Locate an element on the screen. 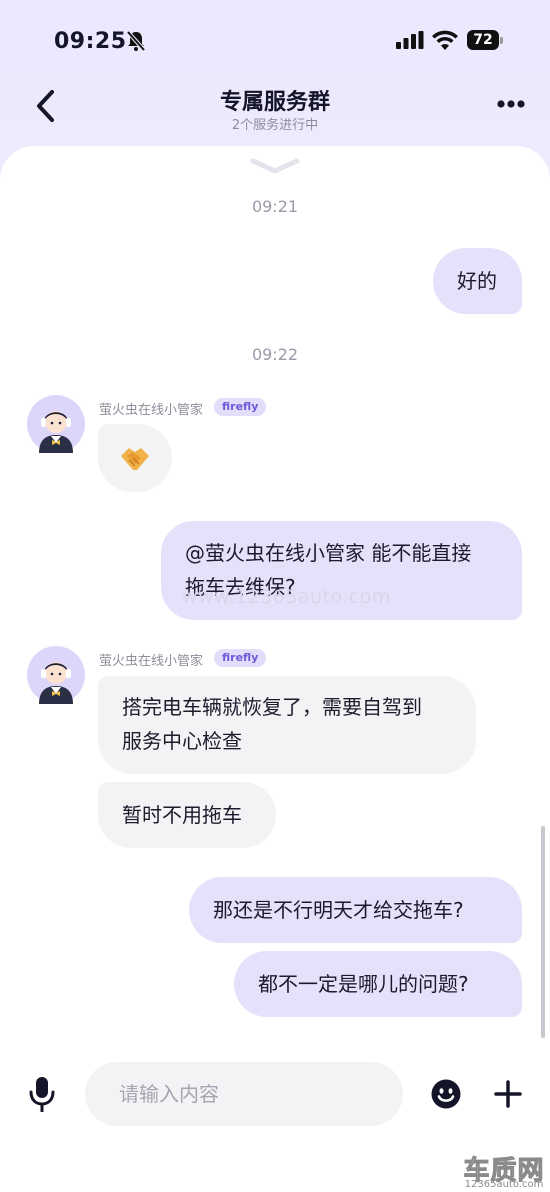 This screenshot has width=550, height=1192. timestamp: 09:22 is located at coordinates (275, 354).